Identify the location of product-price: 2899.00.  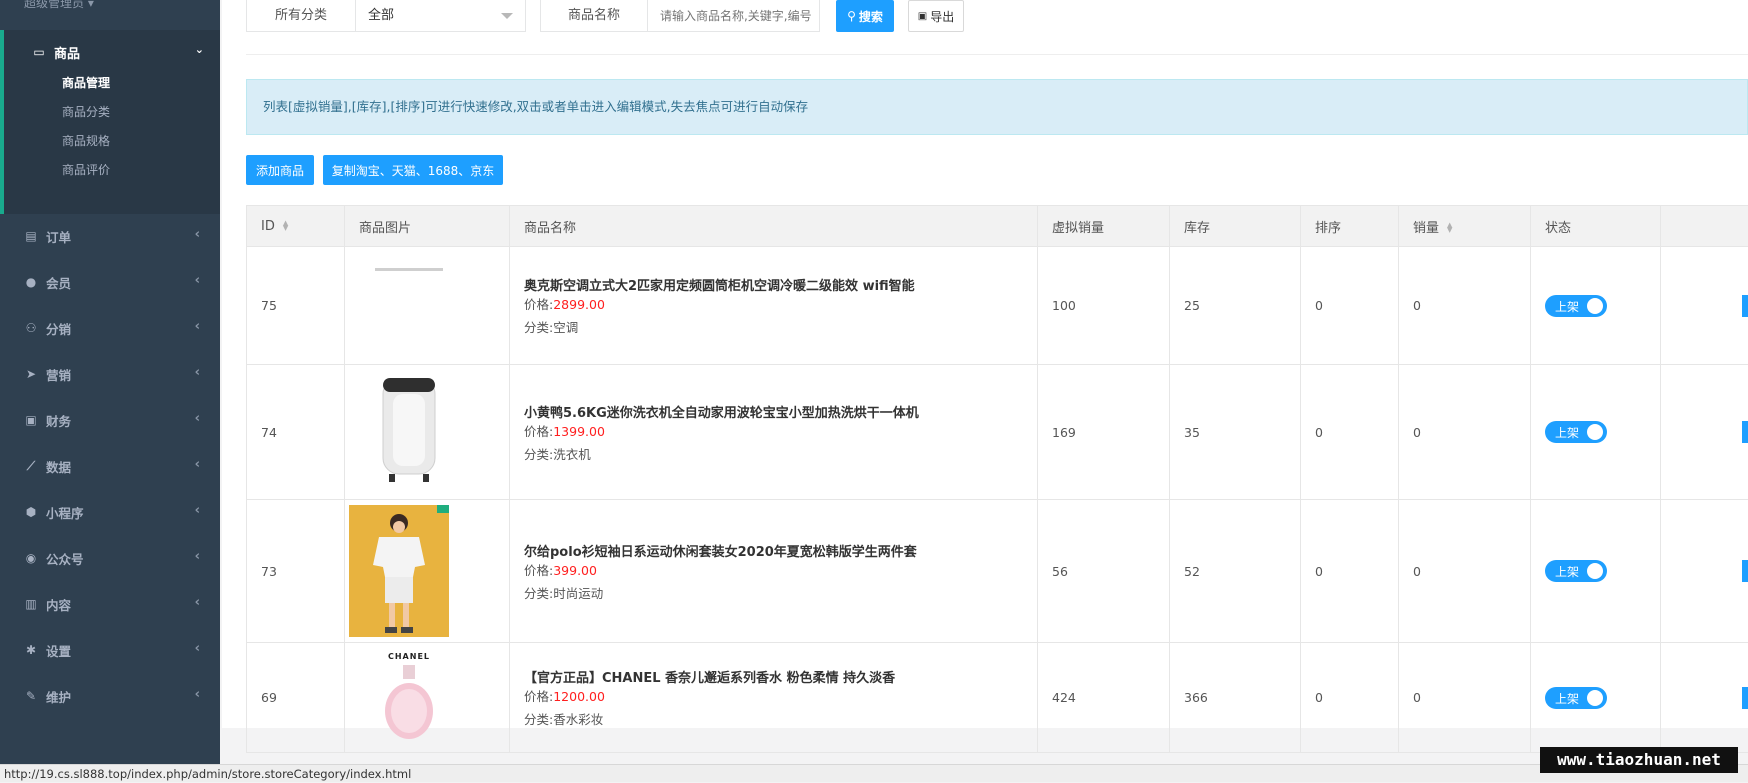
(579, 304).